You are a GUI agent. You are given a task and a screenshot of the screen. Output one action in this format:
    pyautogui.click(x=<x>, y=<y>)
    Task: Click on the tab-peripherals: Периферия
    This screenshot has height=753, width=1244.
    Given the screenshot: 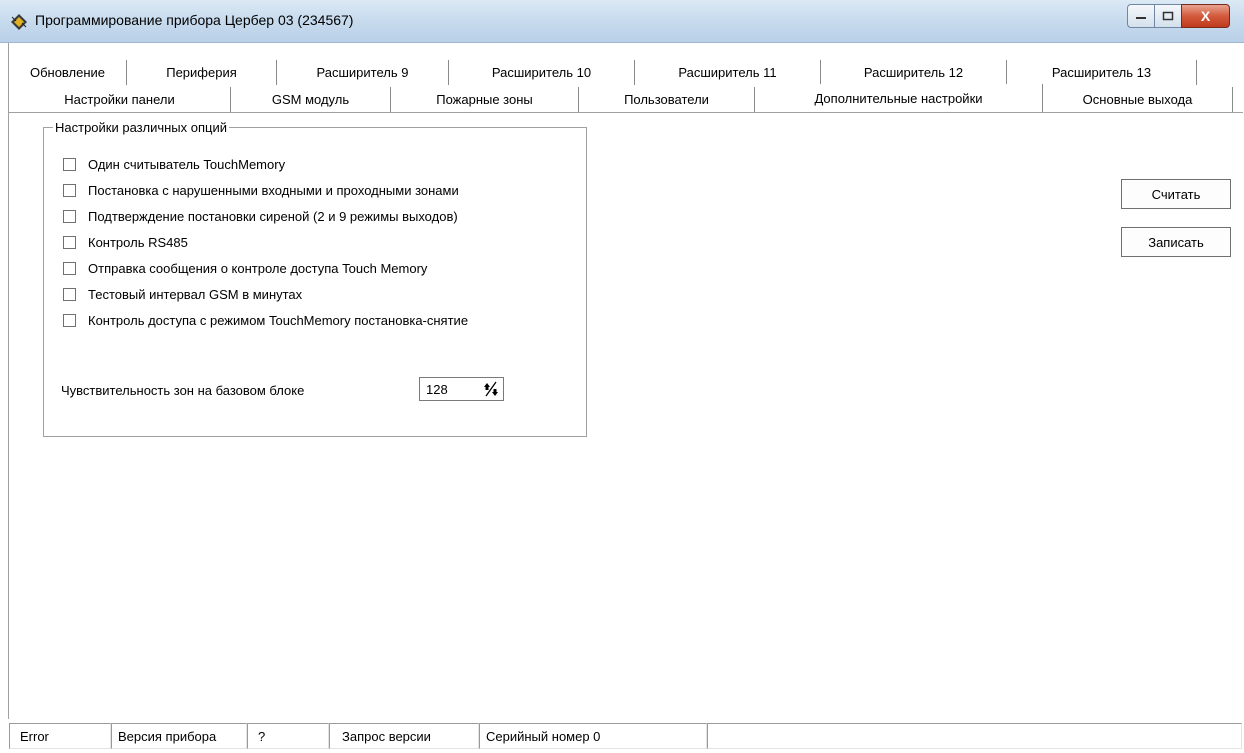 What is the action you would take?
    pyautogui.click(x=202, y=72)
    